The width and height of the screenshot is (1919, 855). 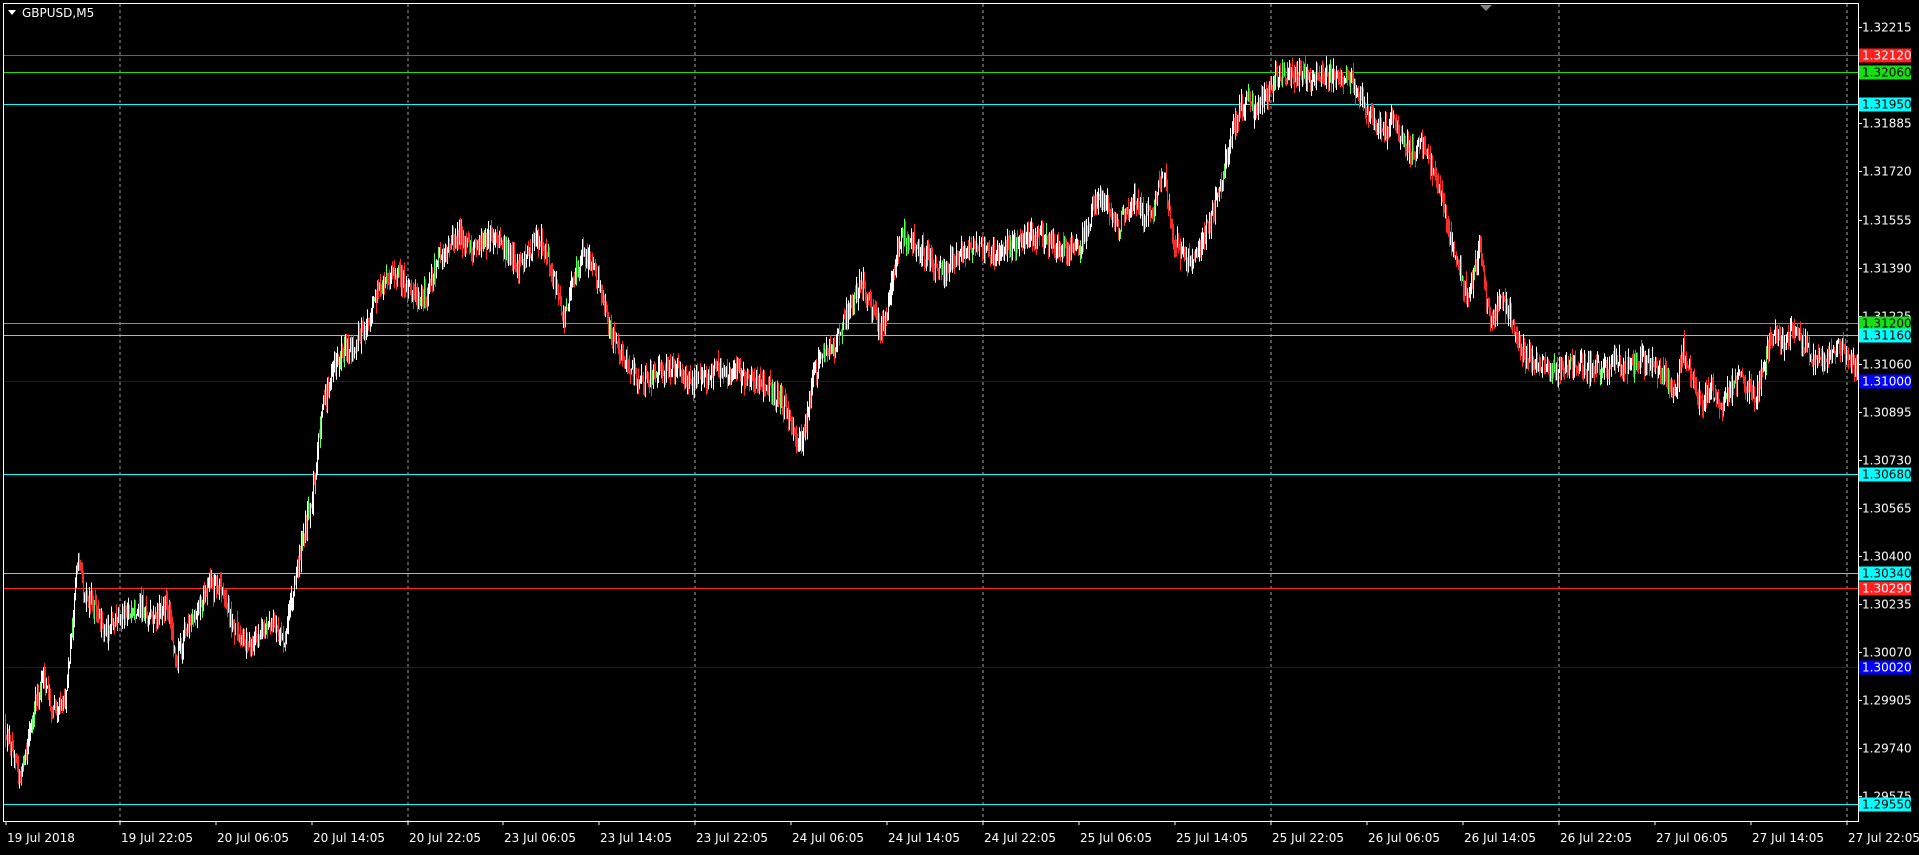 What do you see at coordinates (1887, 365) in the screenshot?
I see `y-tick-label: 1.31060` at bounding box center [1887, 365].